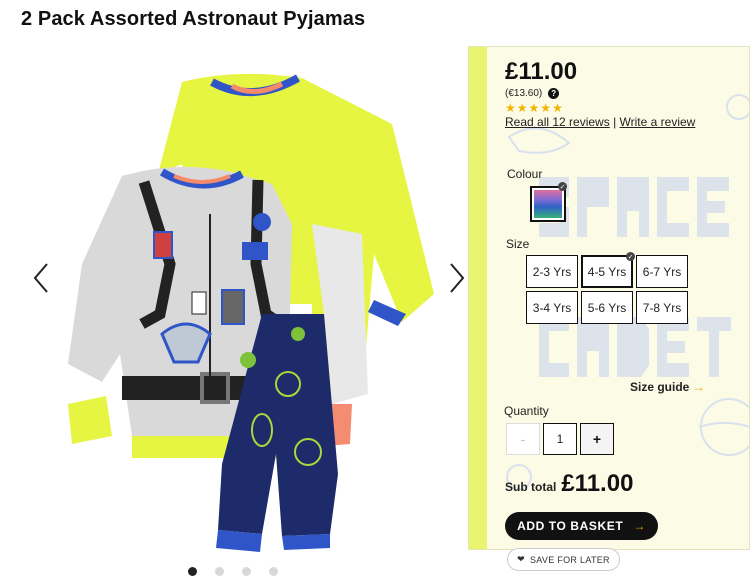 This screenshot has width=750, height=576. I want to click on product-title: 2 Pack Assorted Astronaut Pyjamas, so click(193, 19).